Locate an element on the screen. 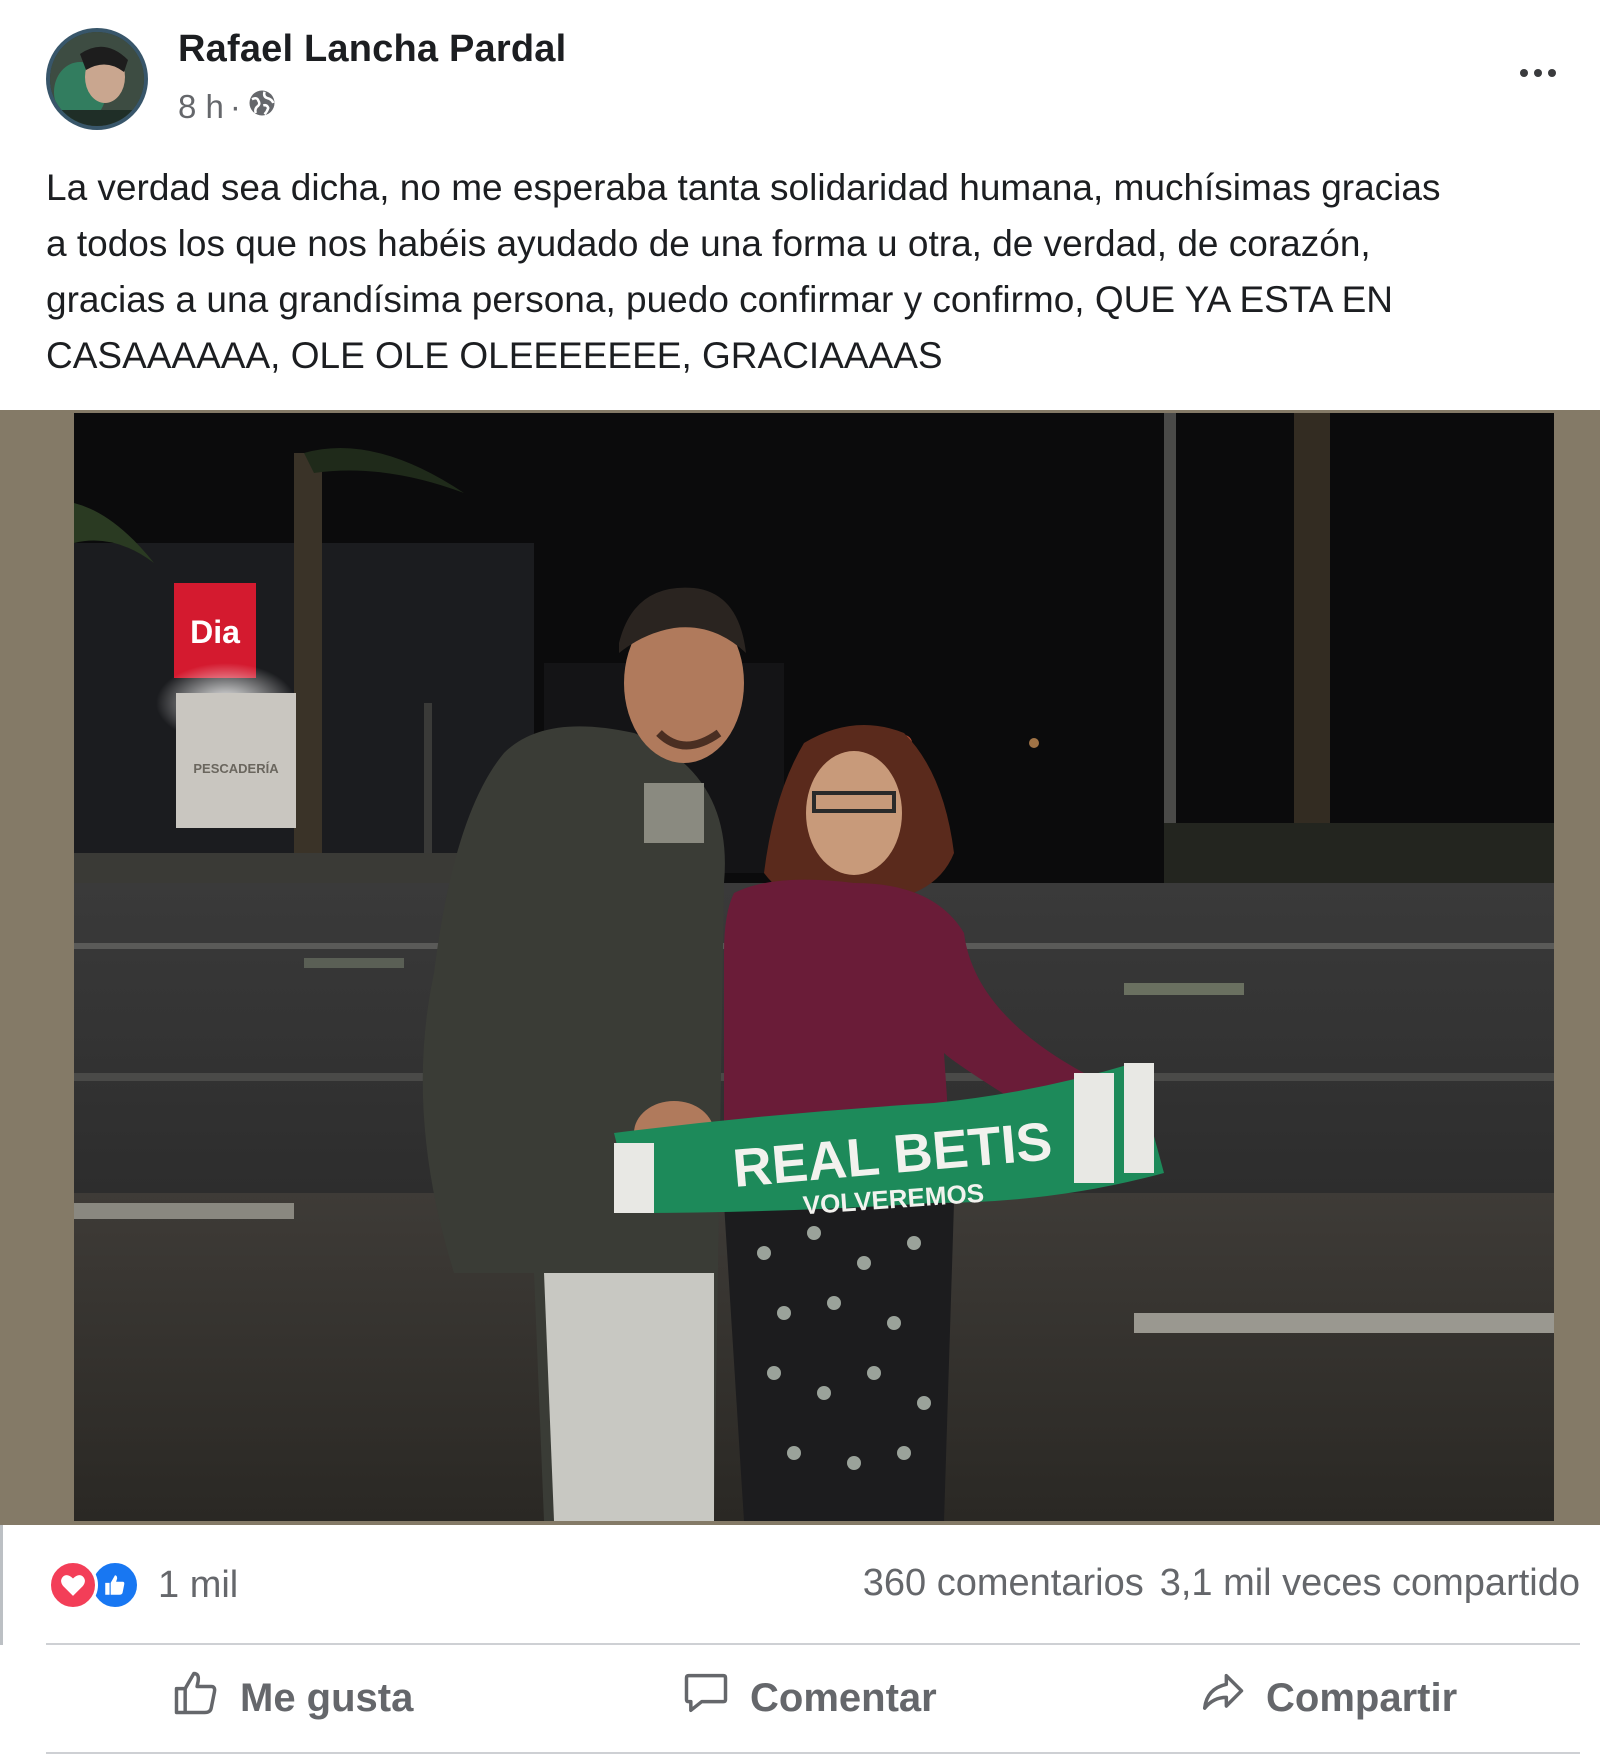  share-label: Compartir is located at coordinates (1362, 1697).